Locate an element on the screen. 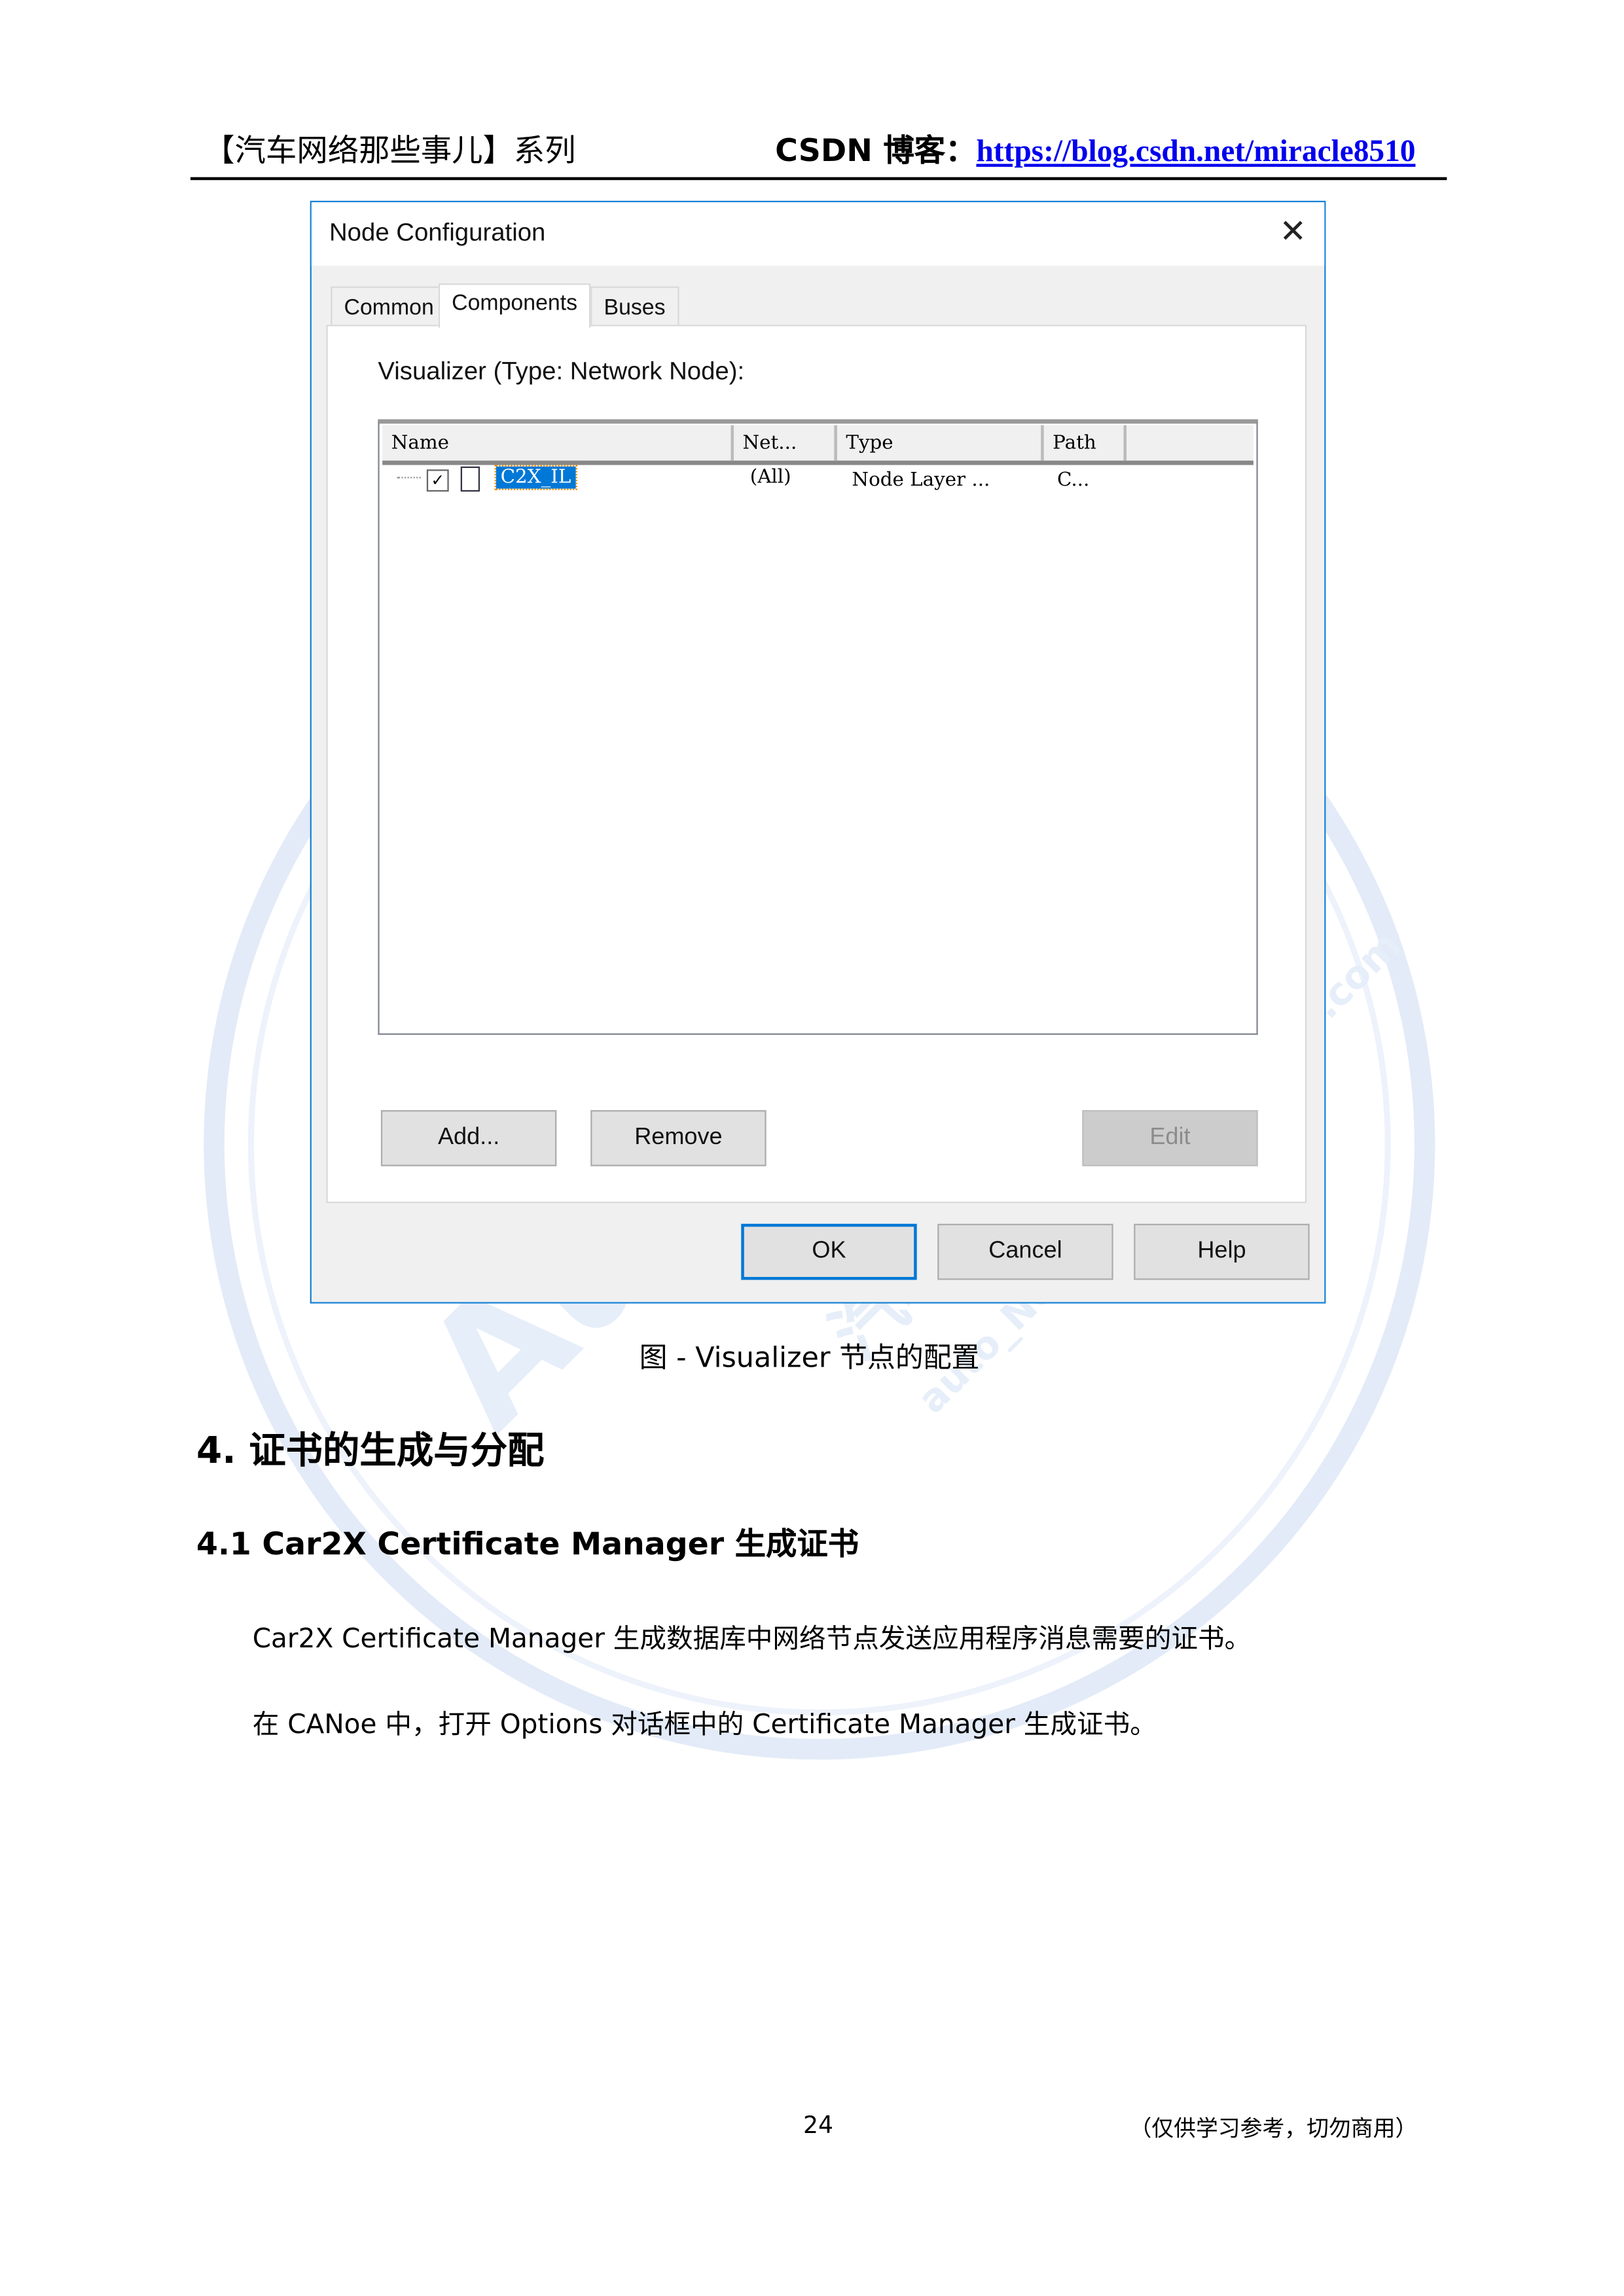 The height and width of the screenshot is (2296, 1624). tree-line is located at coordinates (409, 477).